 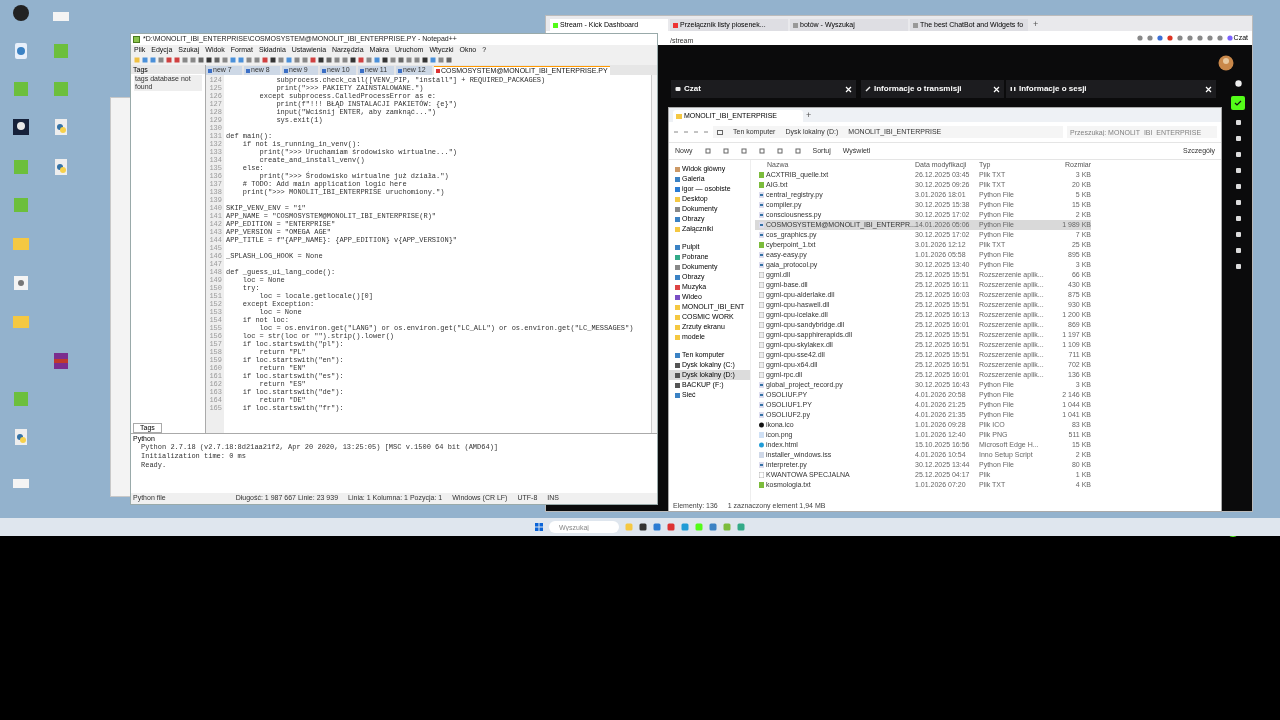 I want to click on app-icon, so click(x=136, y=39).